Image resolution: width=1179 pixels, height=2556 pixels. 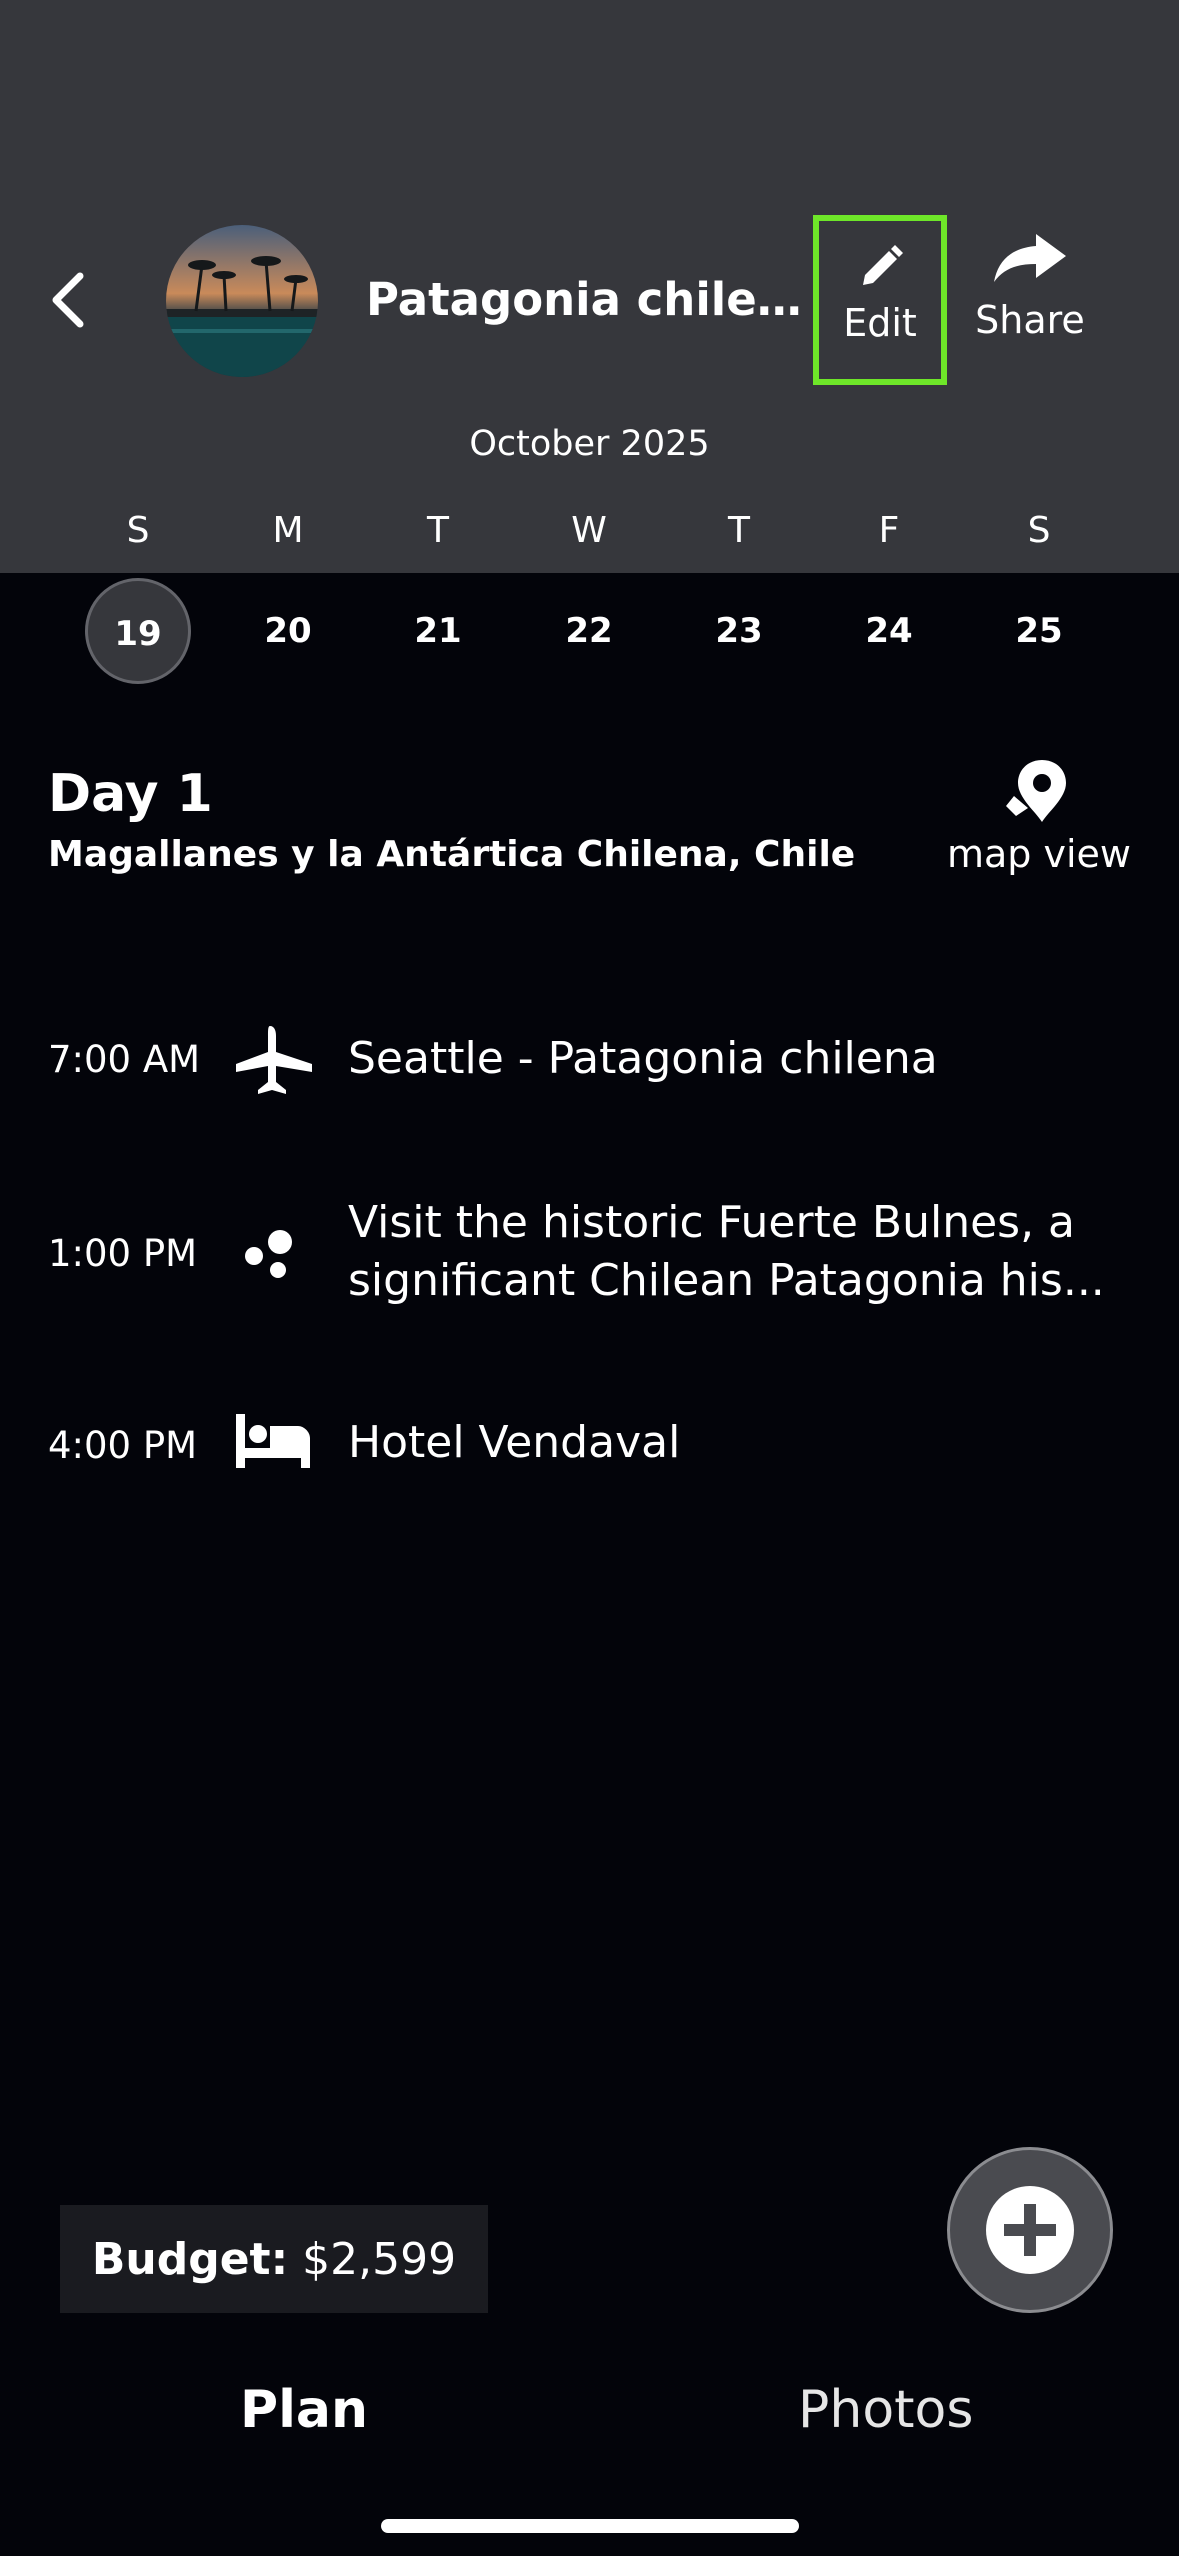 I want to click on trip-photo, so click(x=242, y=301).